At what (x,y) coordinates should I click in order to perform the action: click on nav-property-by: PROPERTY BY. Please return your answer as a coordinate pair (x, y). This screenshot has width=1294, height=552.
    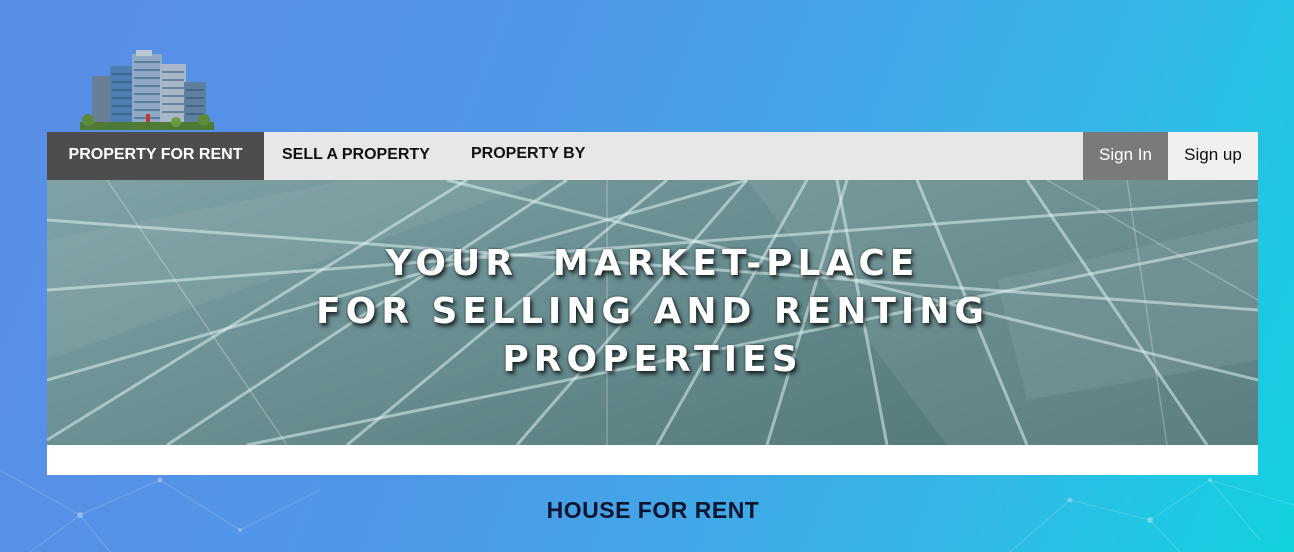
    Looking at the image, I should click on (528, 156).